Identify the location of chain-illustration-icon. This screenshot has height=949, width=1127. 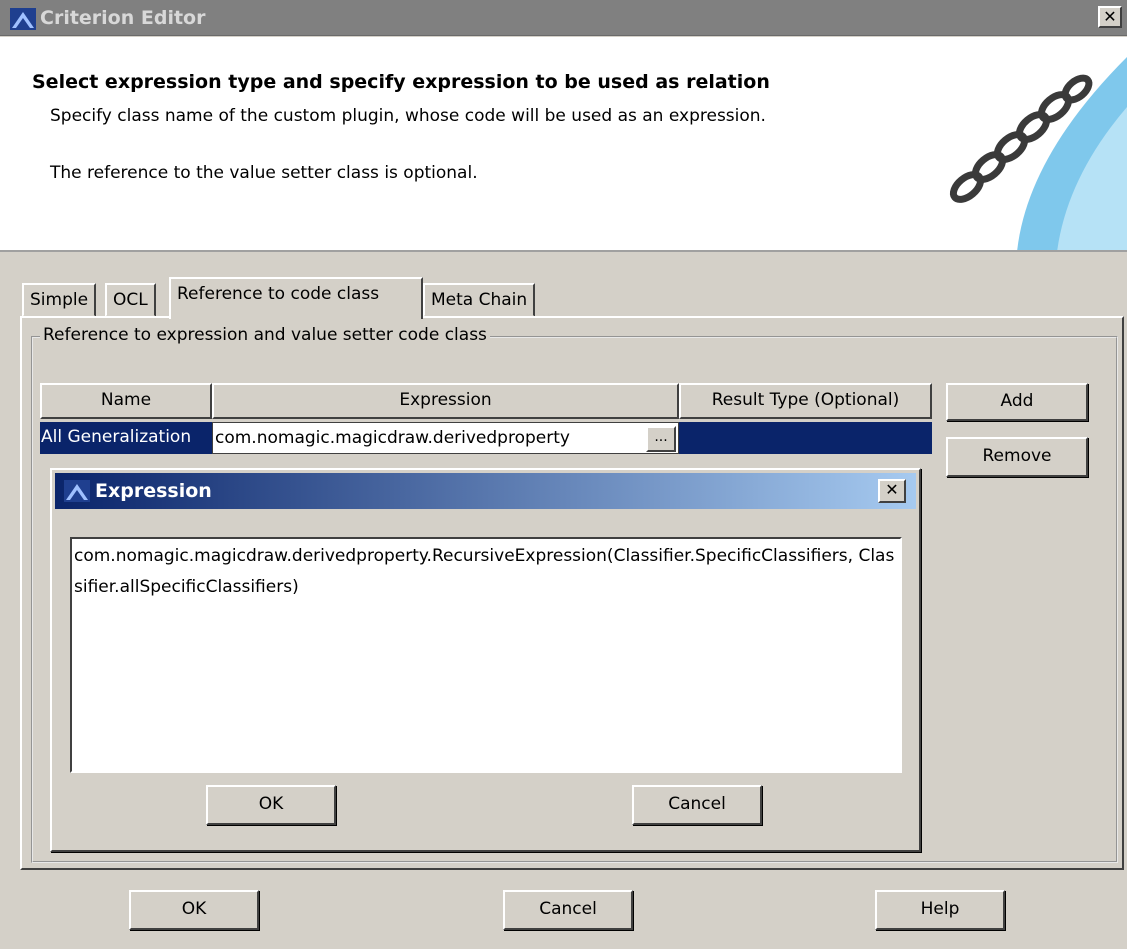
(1038, 153).